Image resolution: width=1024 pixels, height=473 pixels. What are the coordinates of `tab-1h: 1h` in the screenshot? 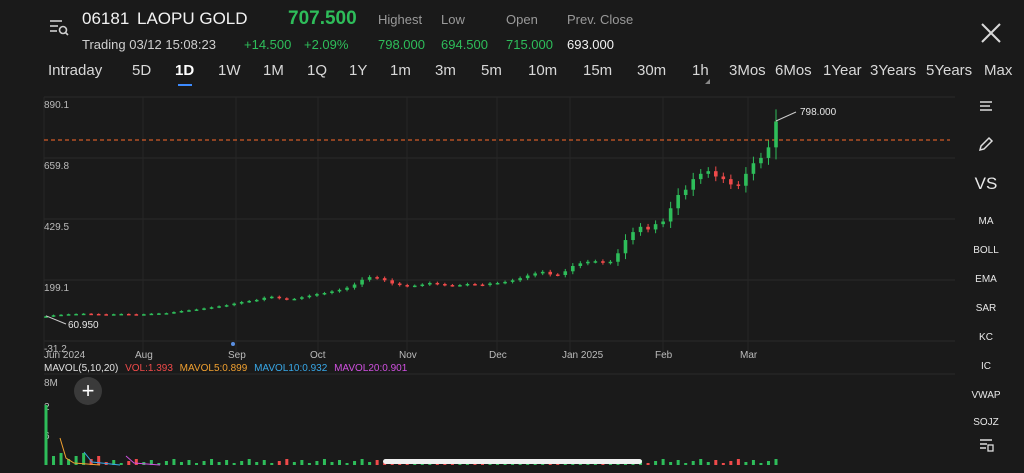 It's located at (700, 70).